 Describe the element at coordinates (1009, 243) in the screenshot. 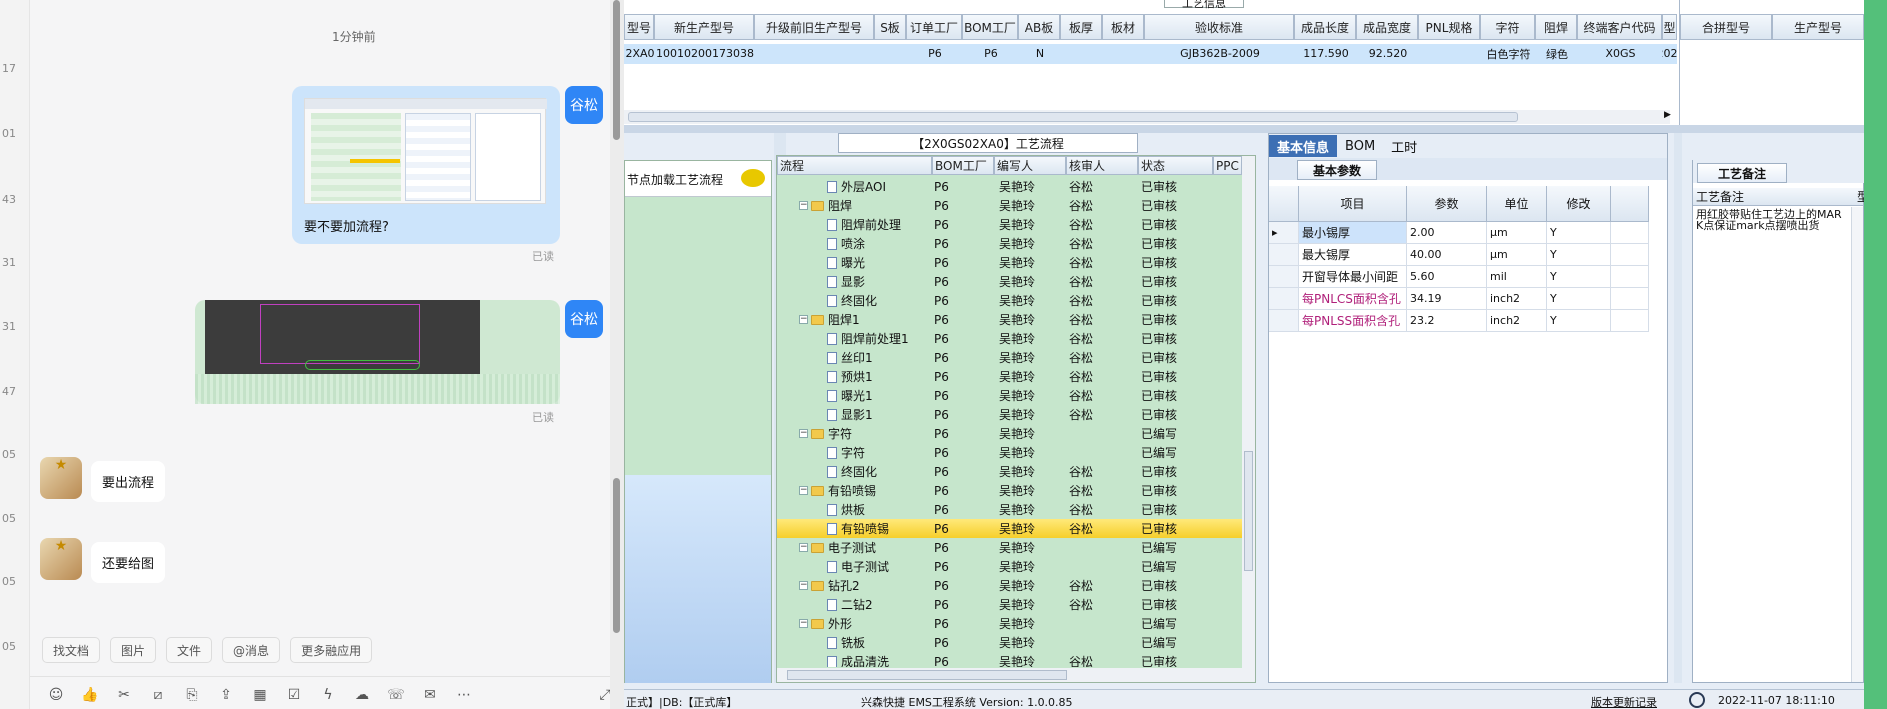

I see `flow-row: 喷涂 P6 吴艳玲 谷松 已审核` at that location.